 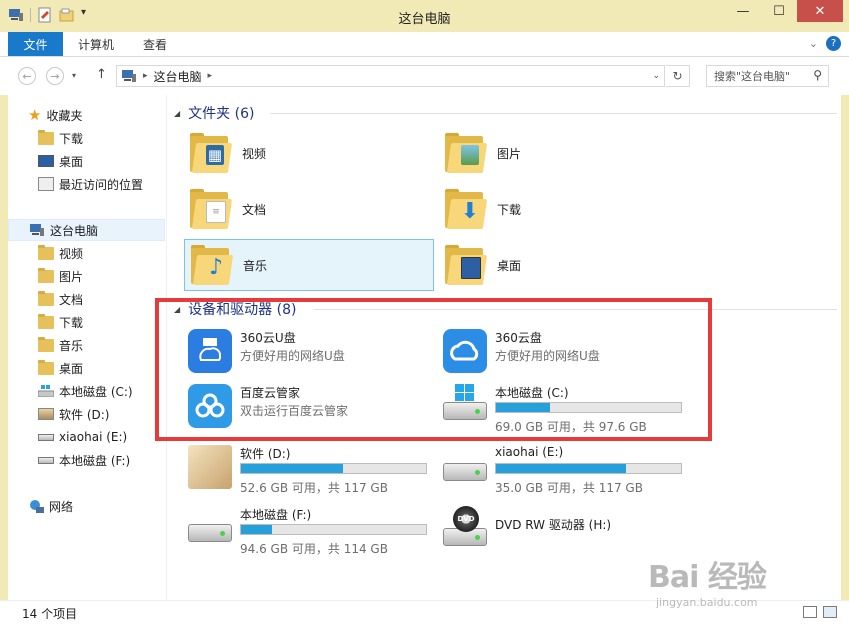 I want to click on tab-computer: 计算机, so click(x=96, y=44).